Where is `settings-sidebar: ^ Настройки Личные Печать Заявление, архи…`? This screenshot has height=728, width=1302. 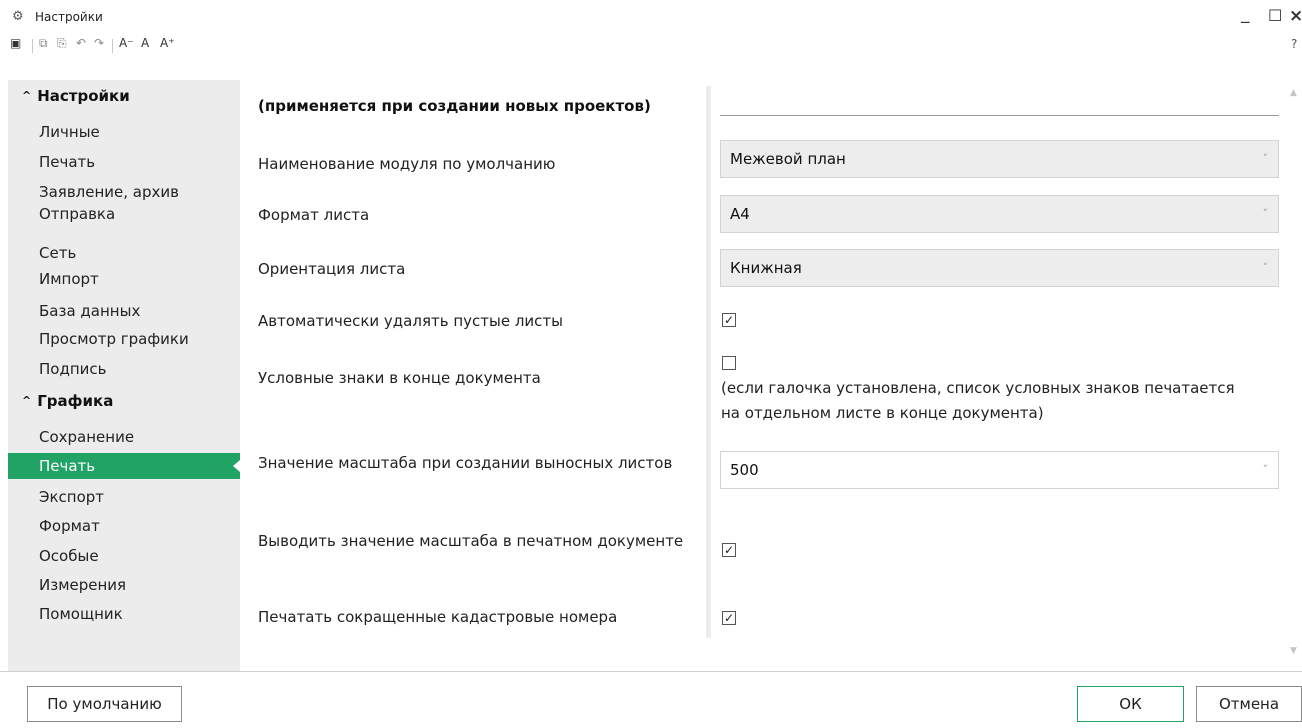 settings-sidebar: ^ Настройки Личные Печать Заявление, архи… is located at coordinates (124, 376).